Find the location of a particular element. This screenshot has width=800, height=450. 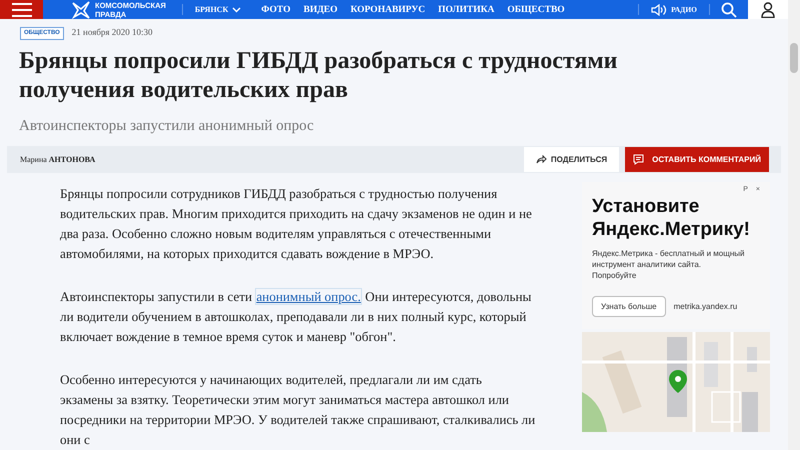

ad-title: Установите Яндекс.Метрику! is located at coordinates (672, 217).